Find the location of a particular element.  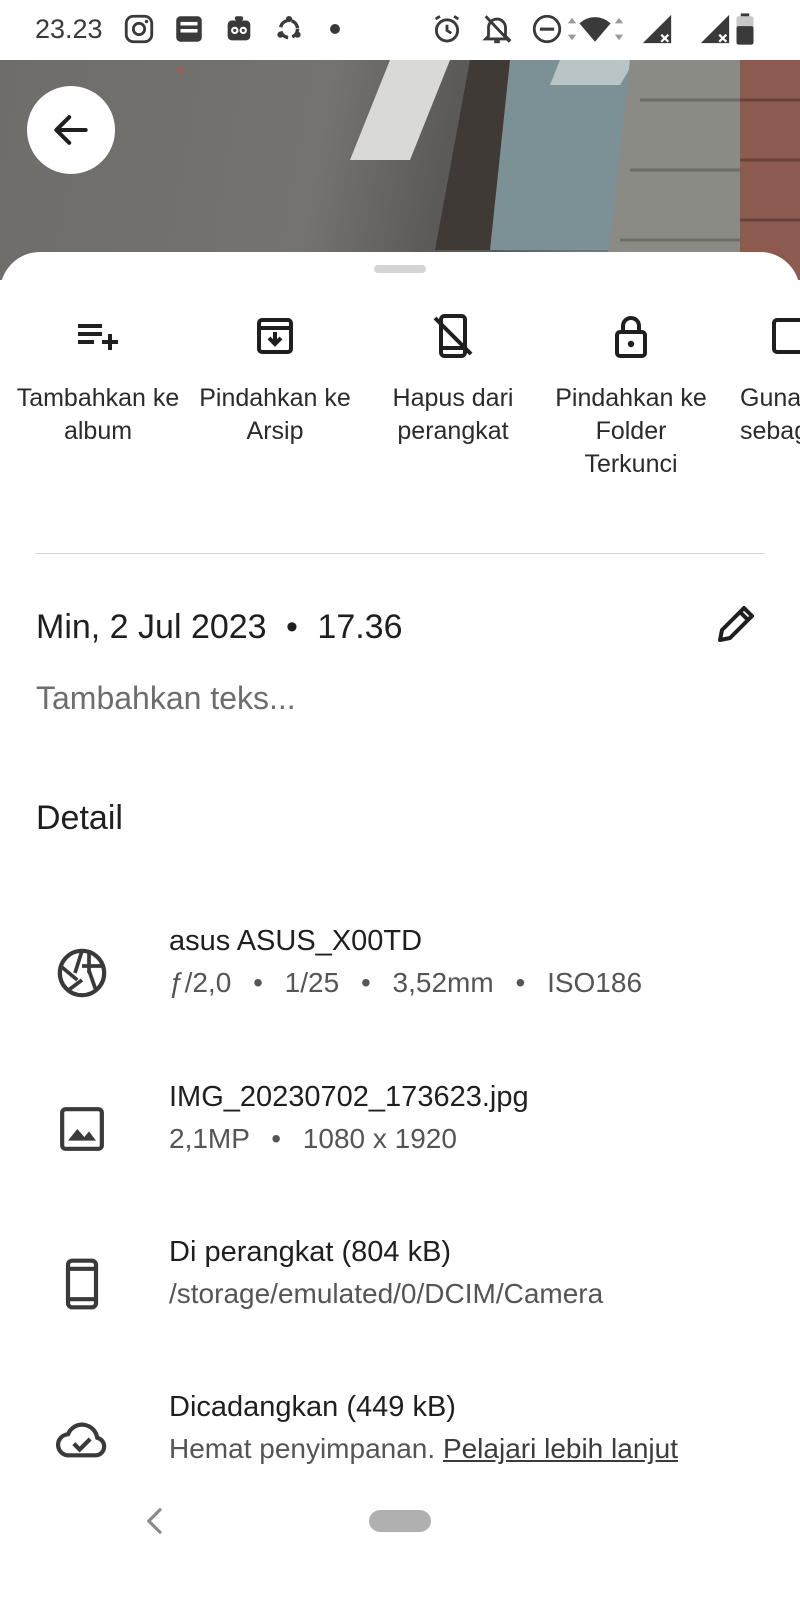

wifi-arrows-icon is located at coordinates (619, 29).